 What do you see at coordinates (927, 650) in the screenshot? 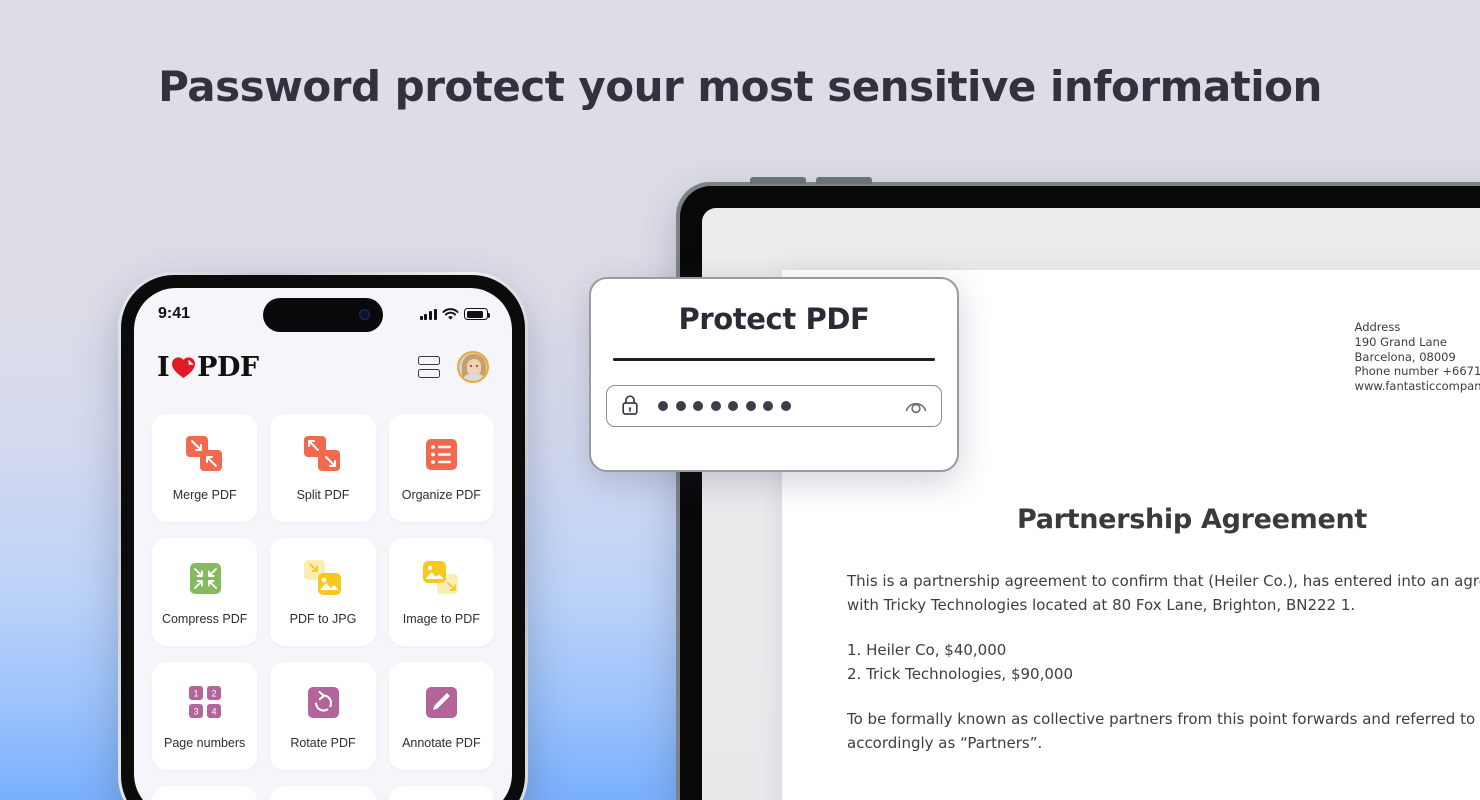
I see `document-list-item-1: 1. Heiler Co, $40,000` at bounding box center [927, 650].